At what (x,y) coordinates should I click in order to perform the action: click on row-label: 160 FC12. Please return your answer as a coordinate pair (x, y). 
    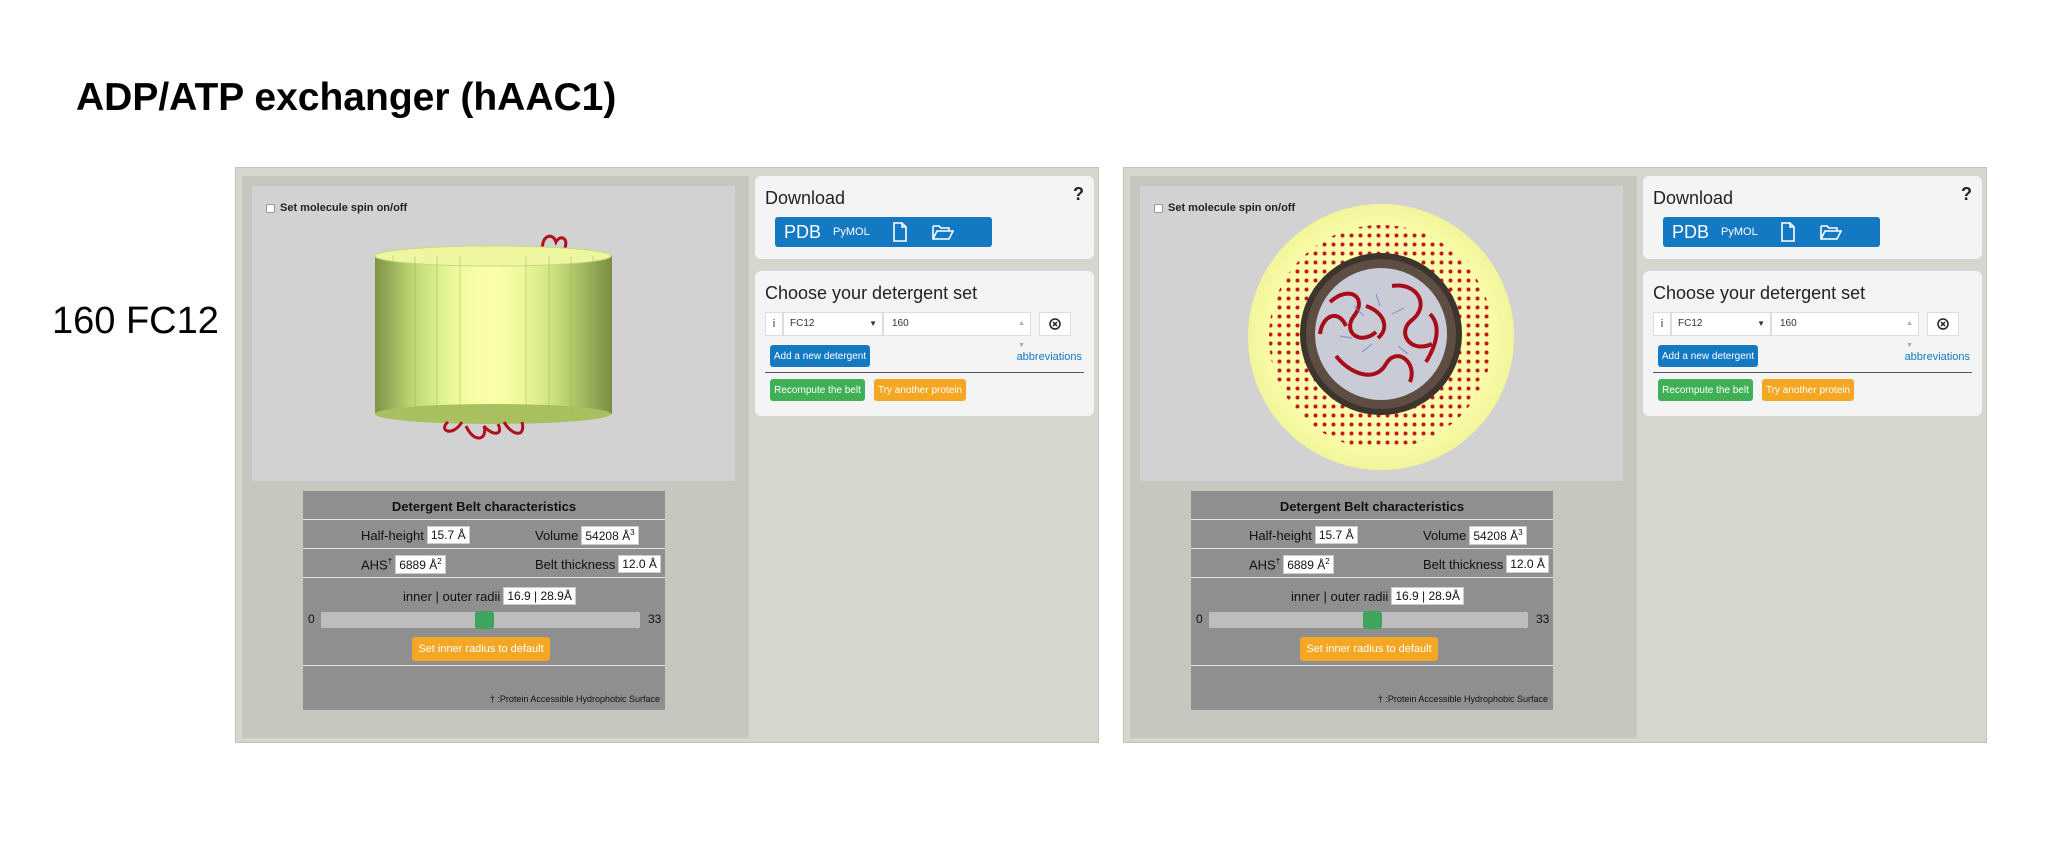
    Looking at the image, I should click on (135, 321).